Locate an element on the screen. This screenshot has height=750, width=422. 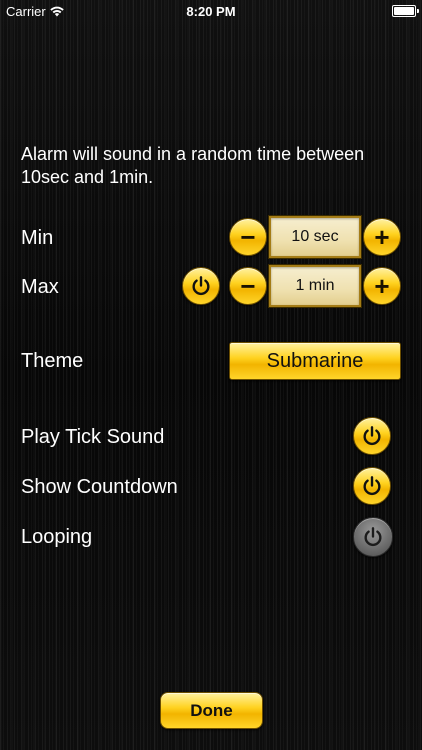
min-stepper: − 10 sec + is located at coordinates (315, 237).